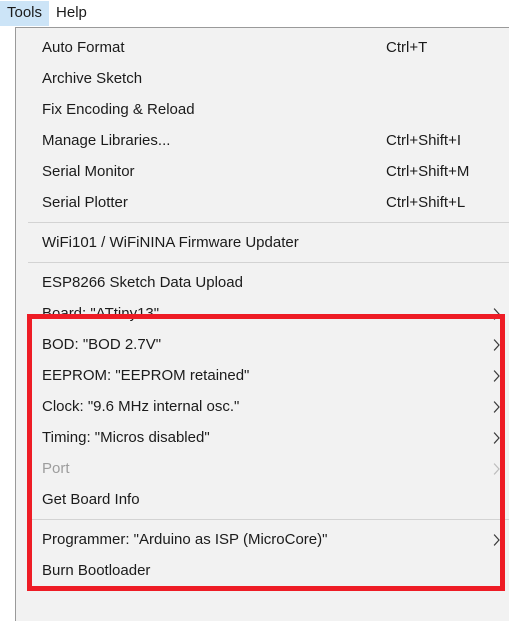  I want to click on menu-item: Fix Encoding & Reload, so click(262, 109).